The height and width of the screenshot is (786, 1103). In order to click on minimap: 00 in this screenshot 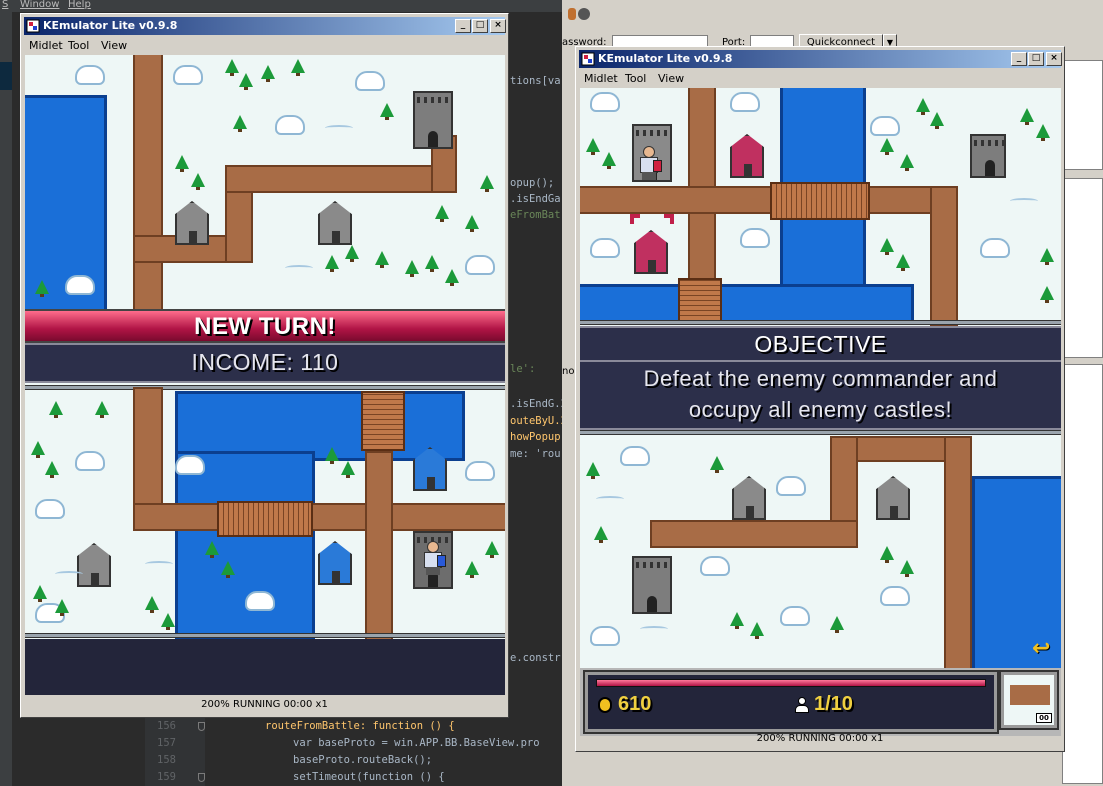, I will do `click(1029, 700)`.